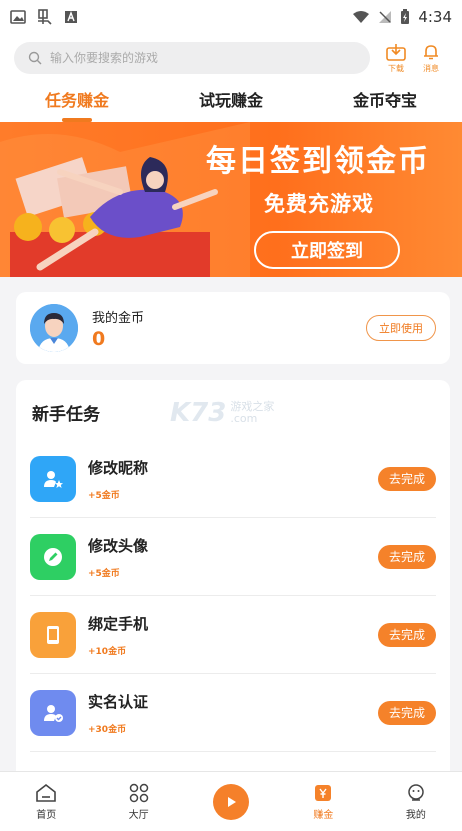 Image resolution: width=462 pixels, height=831 pixels. I want to click on task-row: 修改昵称 +5金币 去完成, so click(233, 479).